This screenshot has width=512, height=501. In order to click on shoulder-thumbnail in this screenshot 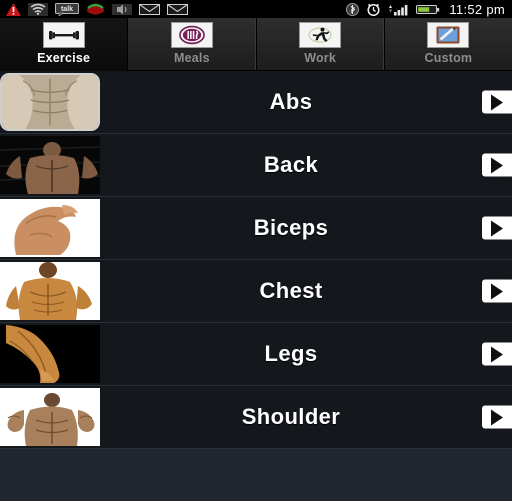, I will do `click(50, 417)`.